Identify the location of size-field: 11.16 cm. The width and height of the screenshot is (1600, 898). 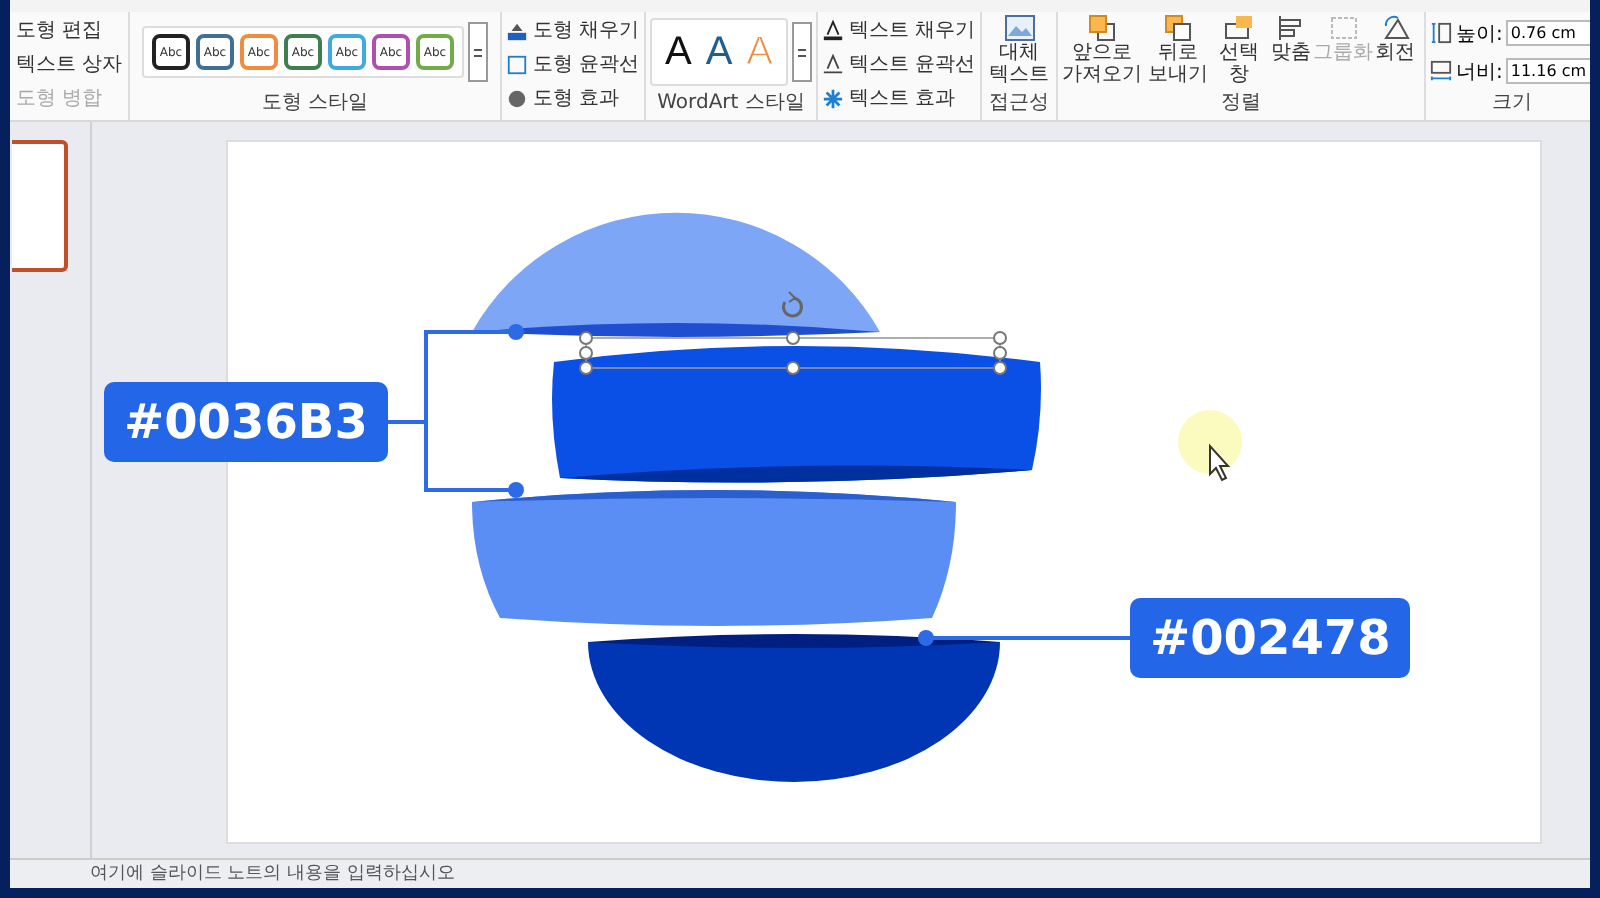
(1548, 71).